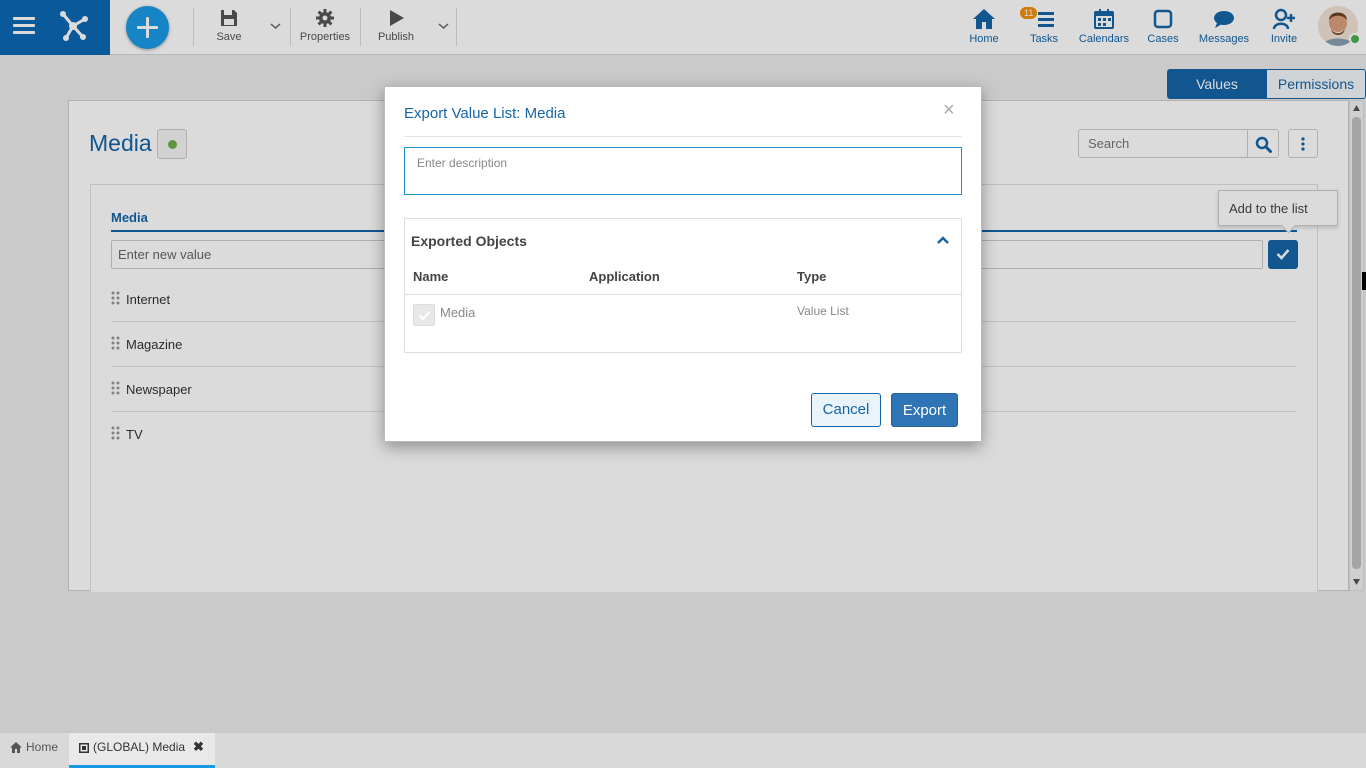 The width and height of the screenshot is (1366, 768). What do you see at coordinates (812, 276) in the screenshot?
I see `column-header-type: Type` at bounding box center [812, 276].